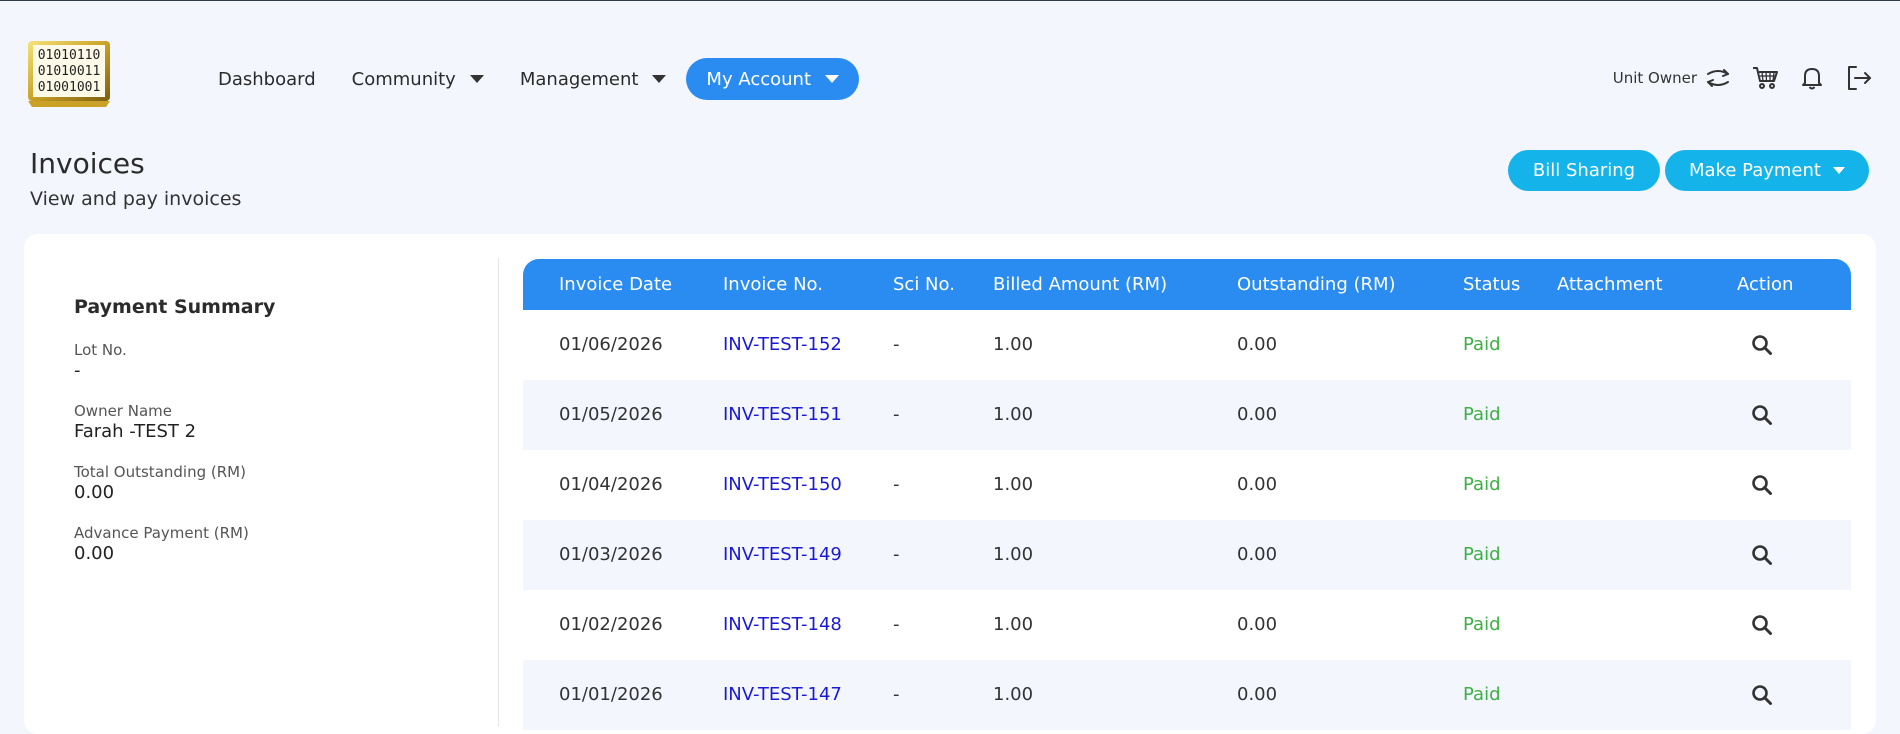 Image resolution: width=1900 pixels, height=734 pixels. What do you see at coordinates (924, 284) in the screenshot?
I see `col-sci-no: Sci No.` at bounding box center [924, 284].